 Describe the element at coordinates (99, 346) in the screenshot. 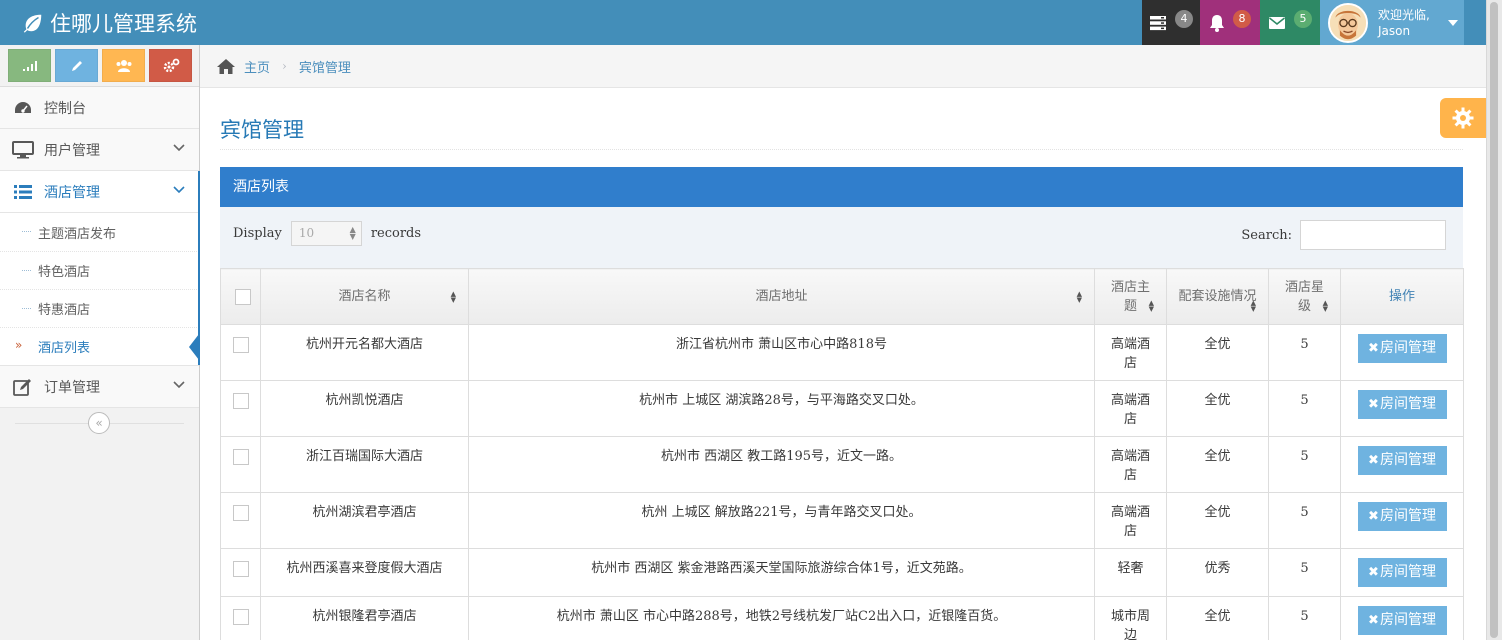

I see `submenu-item-hotel-list: » 酒店列表` at that location.